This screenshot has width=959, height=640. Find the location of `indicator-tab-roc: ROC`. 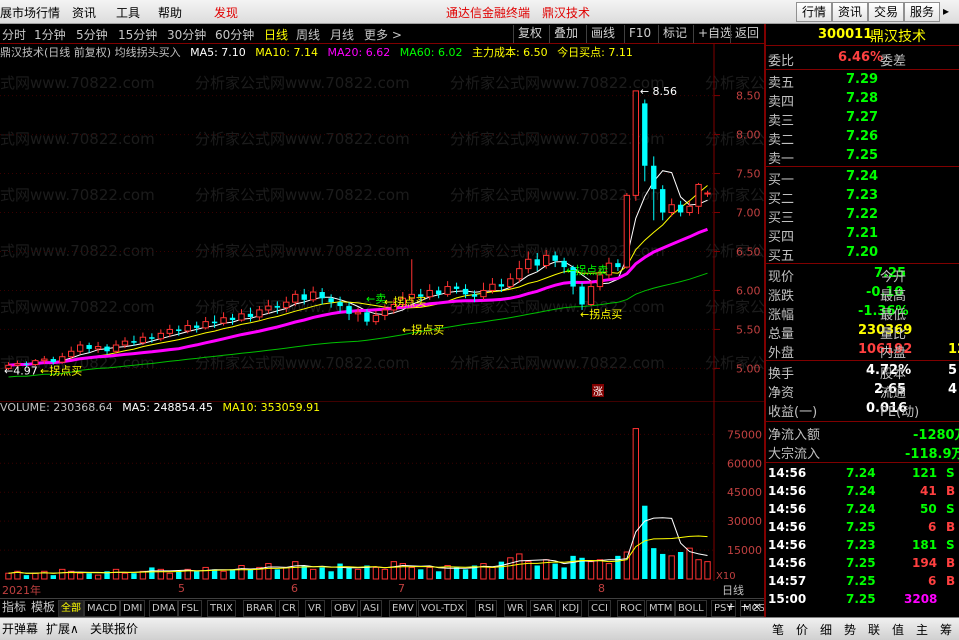

indicator-tab-roc: ROC is located at coordinates (631, 608).